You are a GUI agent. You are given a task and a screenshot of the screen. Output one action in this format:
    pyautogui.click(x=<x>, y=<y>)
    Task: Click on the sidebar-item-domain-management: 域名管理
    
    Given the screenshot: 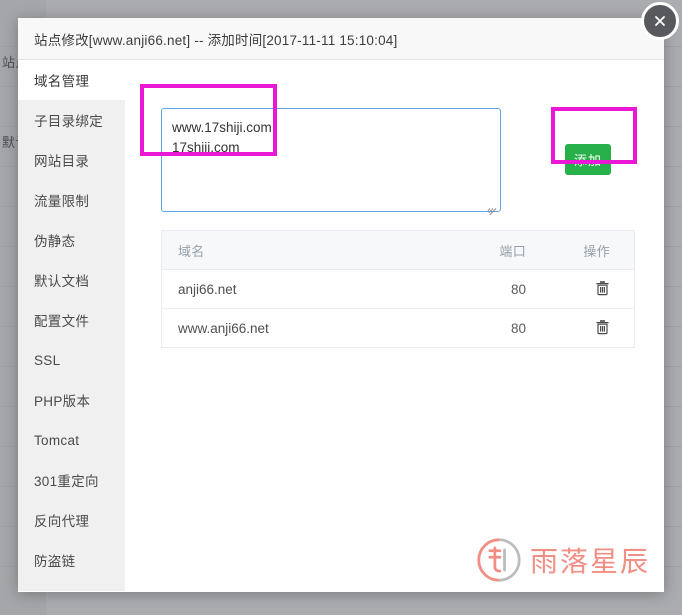 What is the action you would take?
    pyautogui.click(x=71, y=80)
    